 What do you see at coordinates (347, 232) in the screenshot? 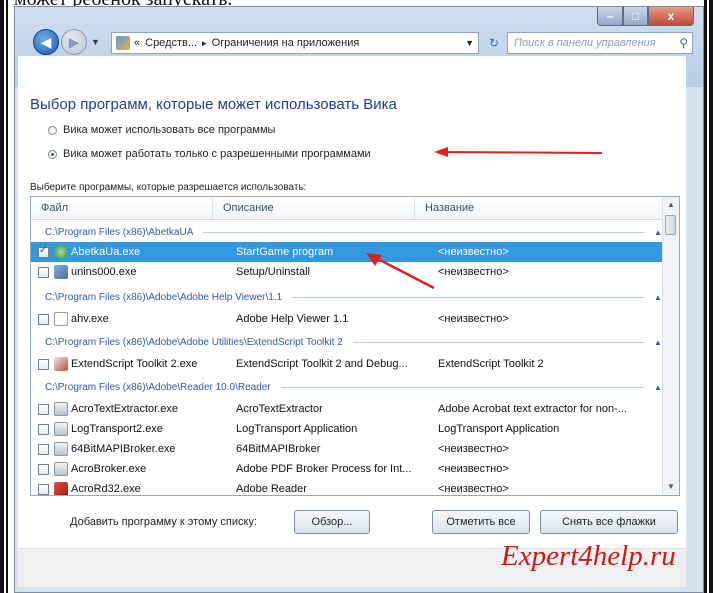
I see `group-header: C:\Program Files (x86)\AbetkaUA ▲` at bounding box center [347, 232].